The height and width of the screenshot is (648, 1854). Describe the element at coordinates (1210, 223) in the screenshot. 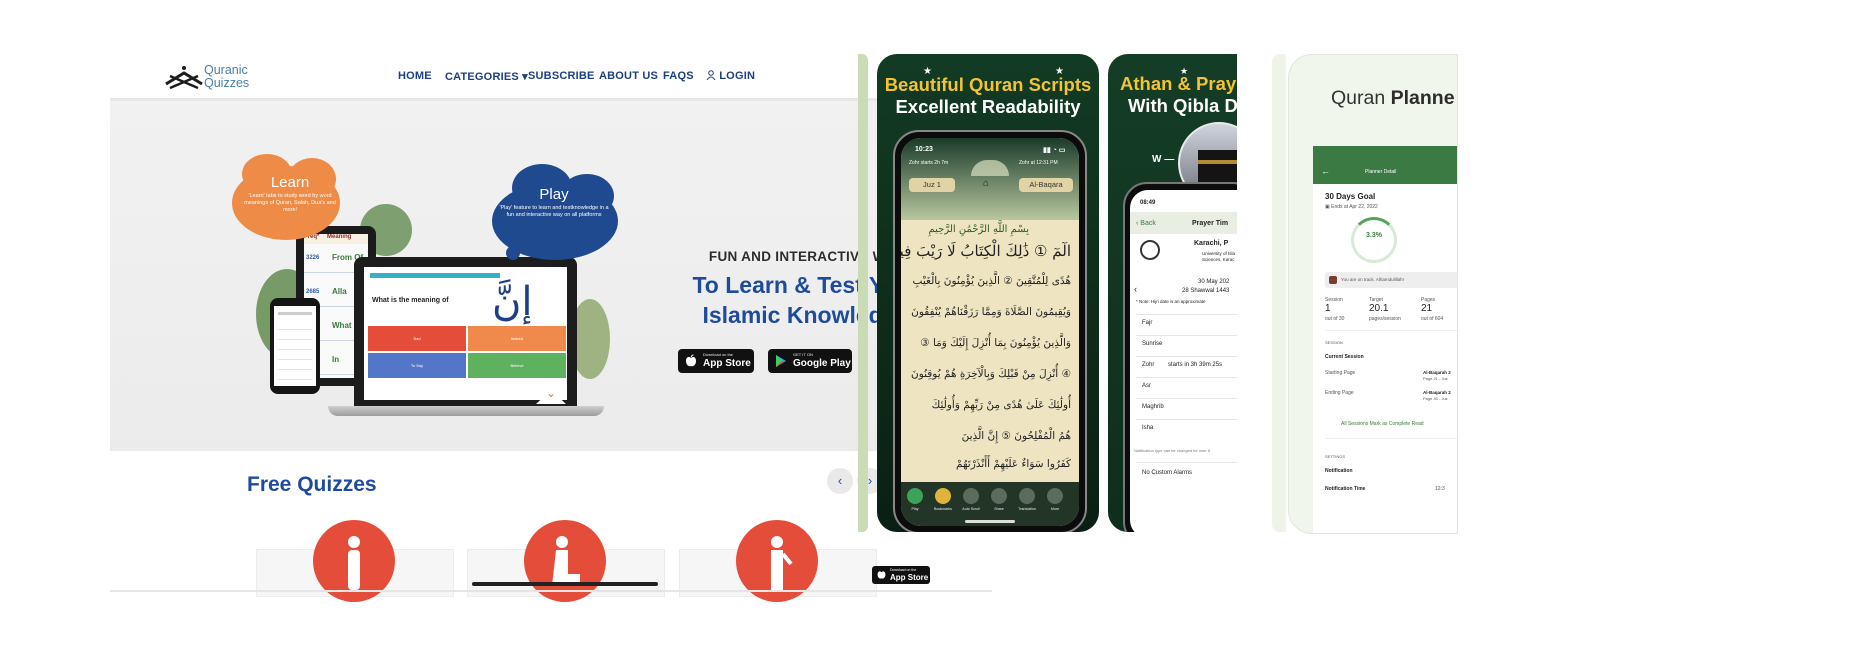

I see `prayer-times-header: Prayer Tim` at that location.